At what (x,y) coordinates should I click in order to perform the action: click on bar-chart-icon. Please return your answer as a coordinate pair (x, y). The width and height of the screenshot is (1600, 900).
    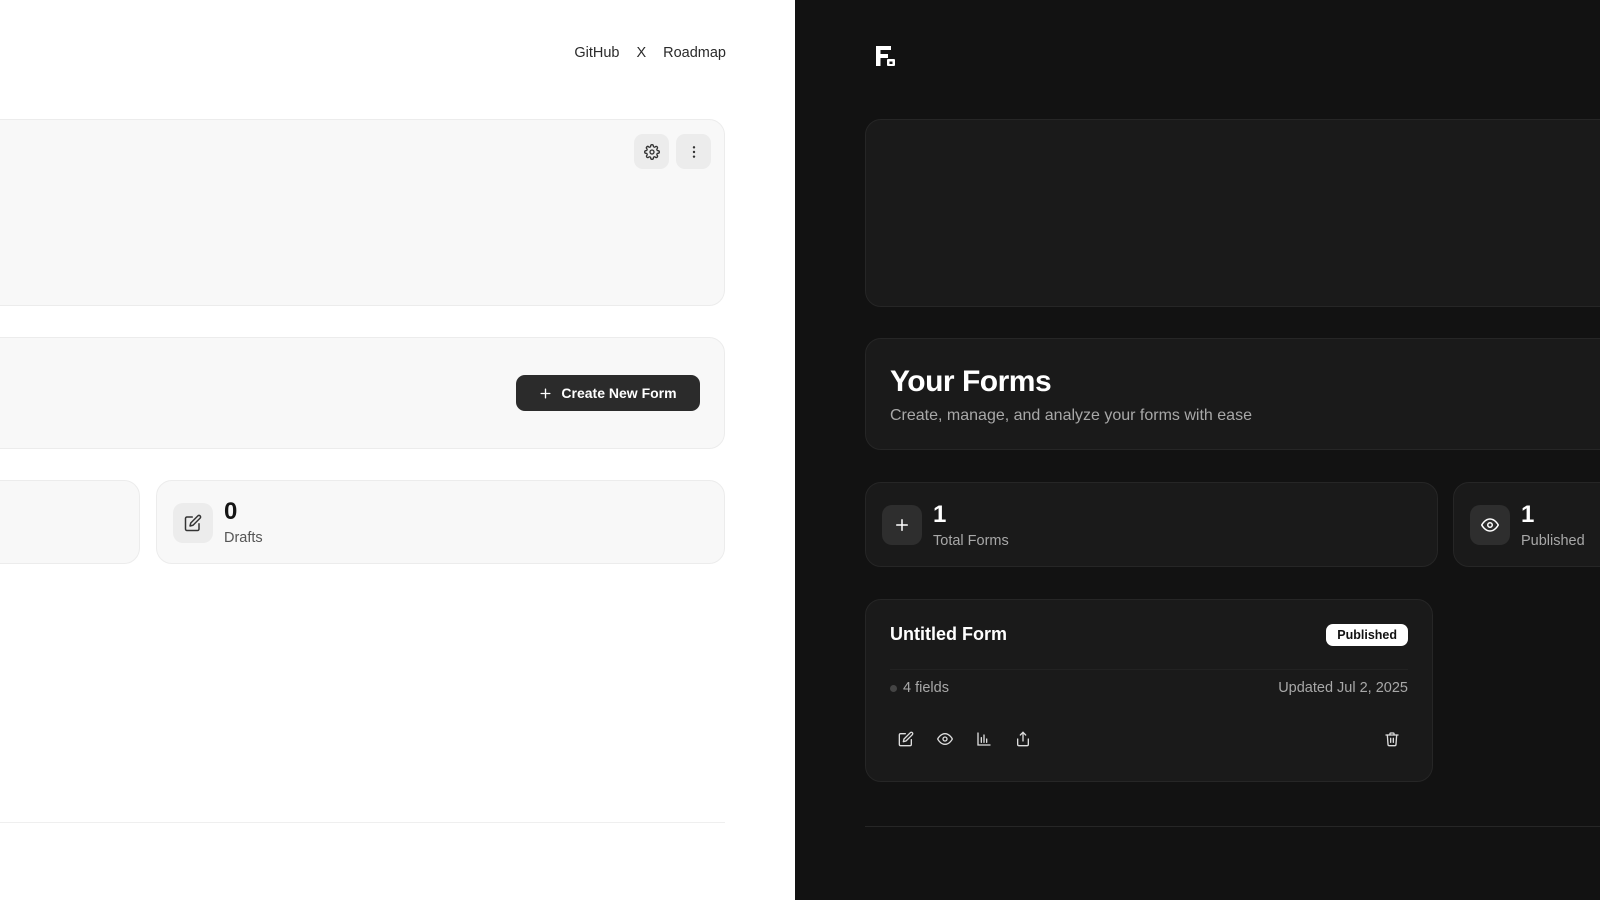
    Looking at the image, I should click on (984, 739).